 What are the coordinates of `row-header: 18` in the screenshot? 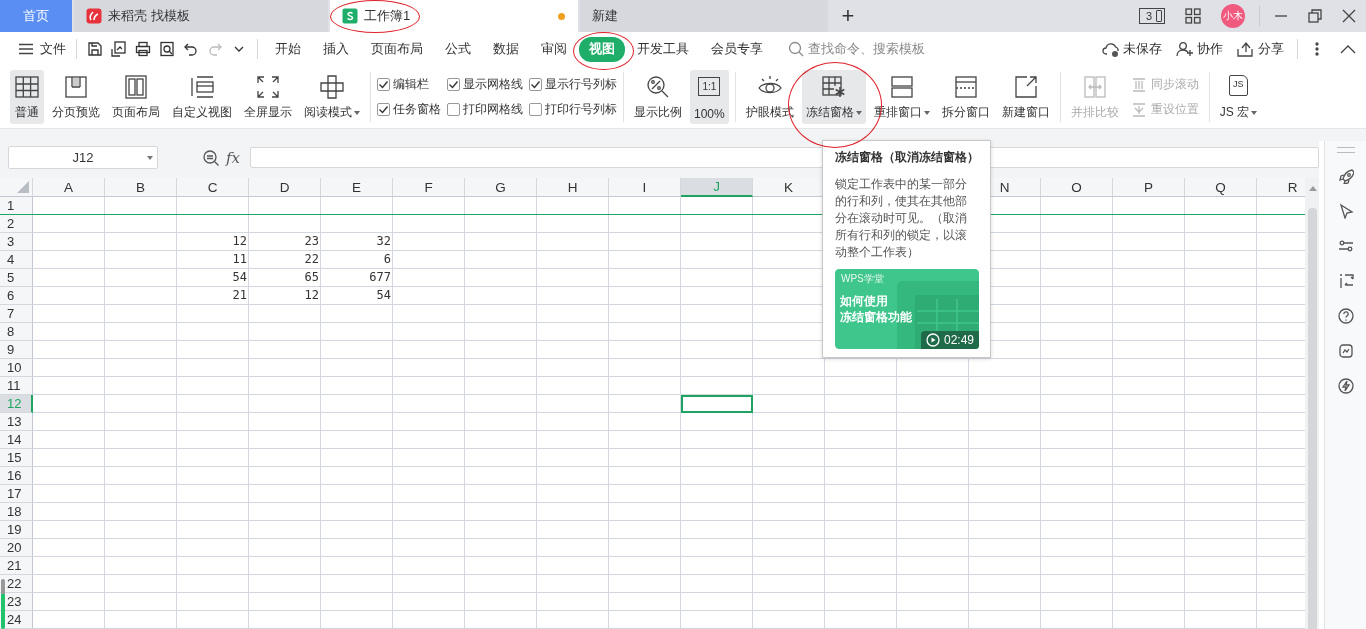 It's located at (16, 512).